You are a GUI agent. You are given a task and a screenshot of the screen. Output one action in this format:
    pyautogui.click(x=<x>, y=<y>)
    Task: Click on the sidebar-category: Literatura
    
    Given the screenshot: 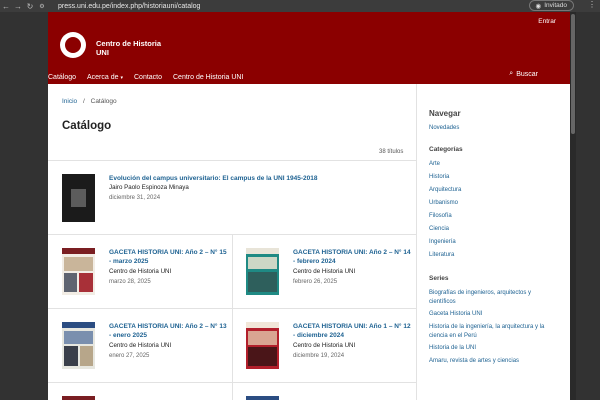 What is the action you would take?
    pyautogui.click(x=494, y=255)
    